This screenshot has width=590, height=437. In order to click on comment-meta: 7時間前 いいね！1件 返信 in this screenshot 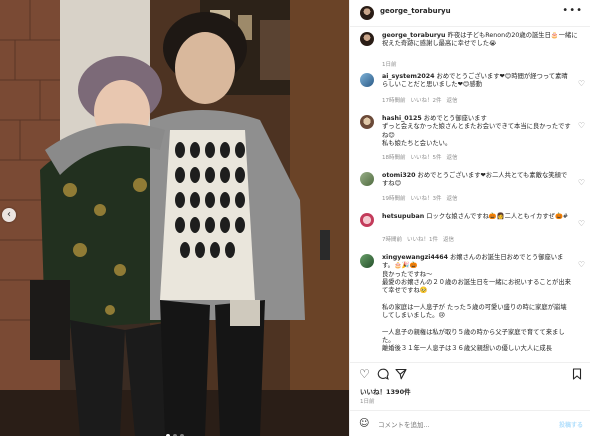, I will do `click(420, 239)`.